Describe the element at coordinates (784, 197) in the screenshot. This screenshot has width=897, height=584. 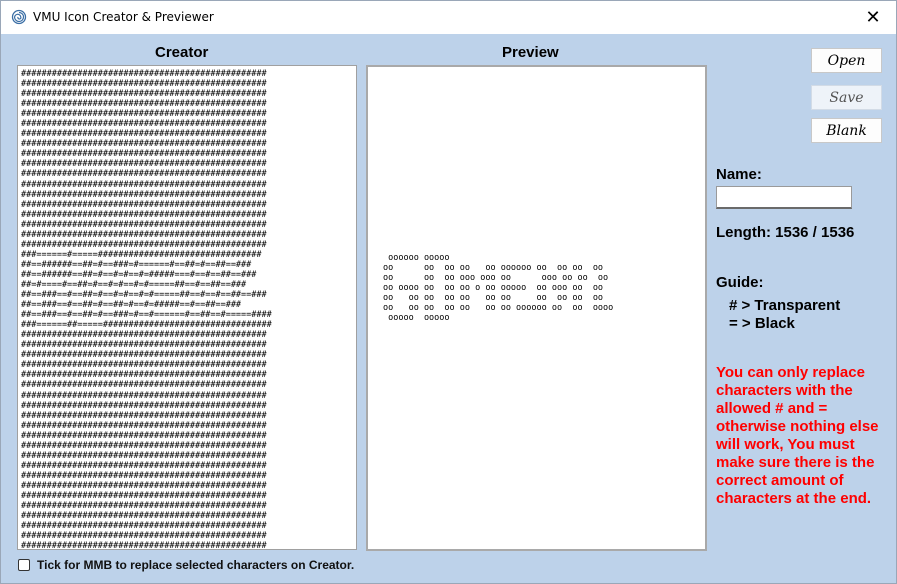
I see `name-input` at that location.